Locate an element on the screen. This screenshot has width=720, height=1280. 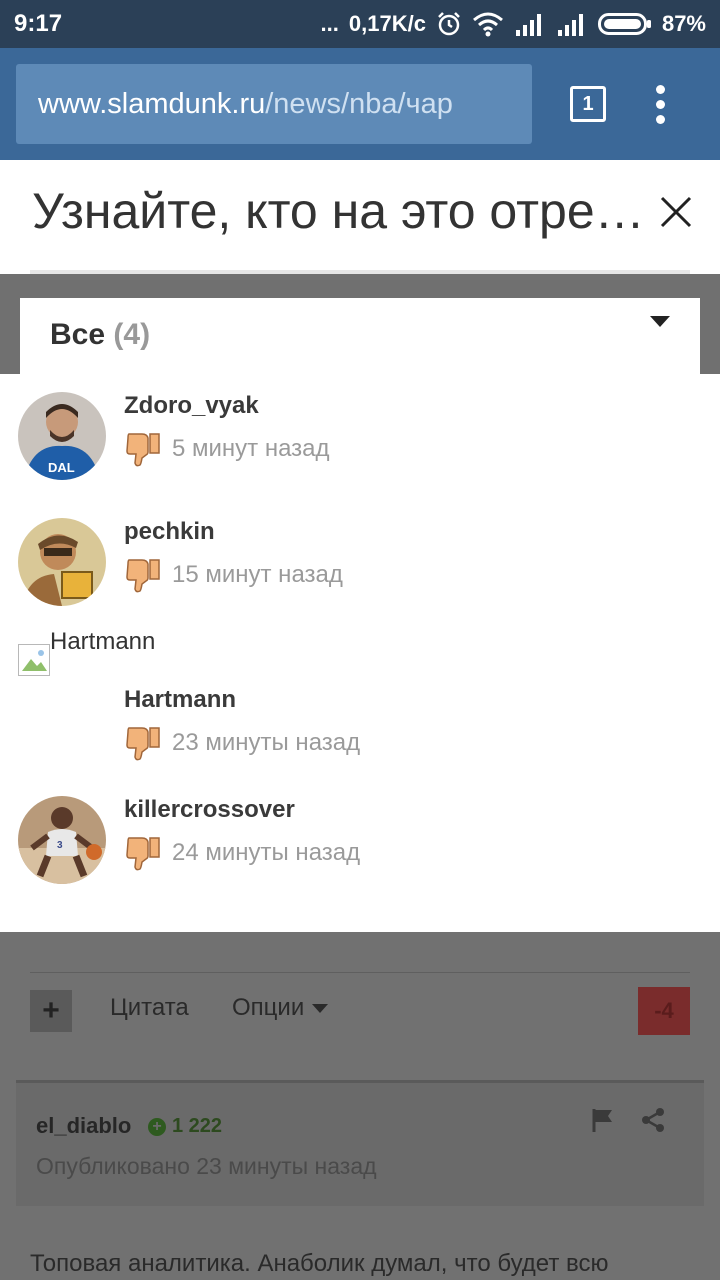
list-item: 3 killercrossover 24 минуты назад is located at coordinates (360, 841).